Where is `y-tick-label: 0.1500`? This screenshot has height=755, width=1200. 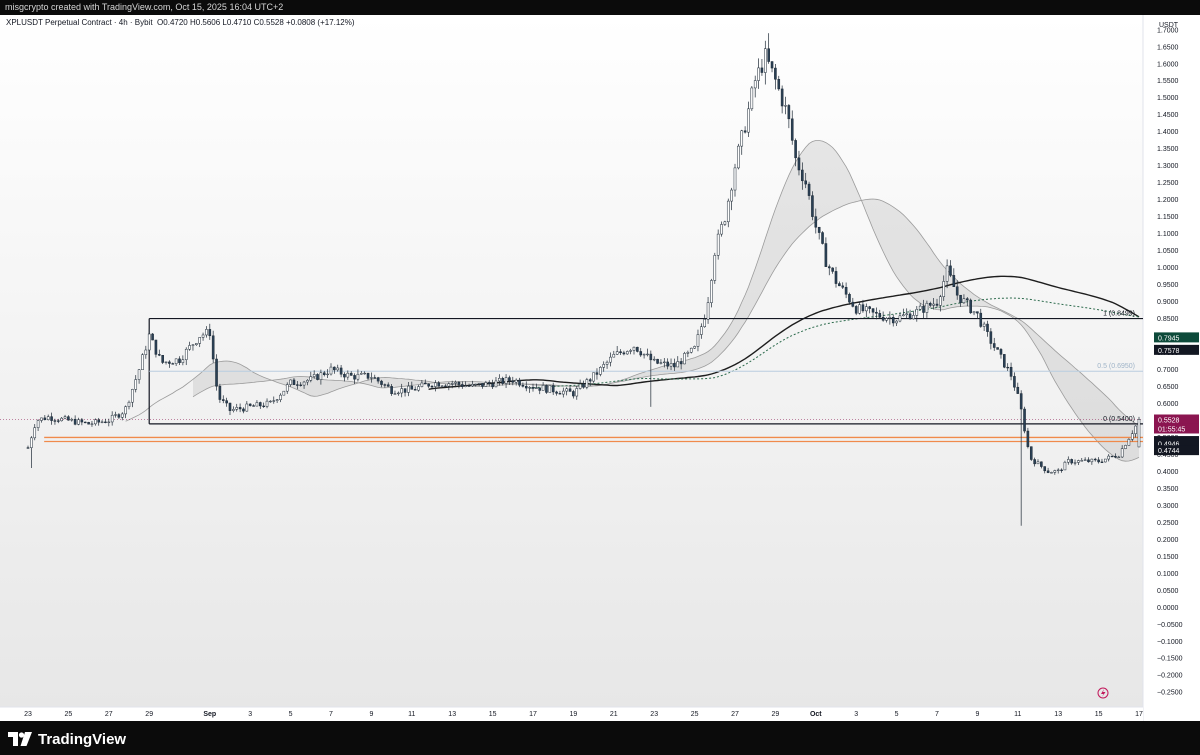 y-tick-label: 0.1500 is located at coordinates (1168, 557).